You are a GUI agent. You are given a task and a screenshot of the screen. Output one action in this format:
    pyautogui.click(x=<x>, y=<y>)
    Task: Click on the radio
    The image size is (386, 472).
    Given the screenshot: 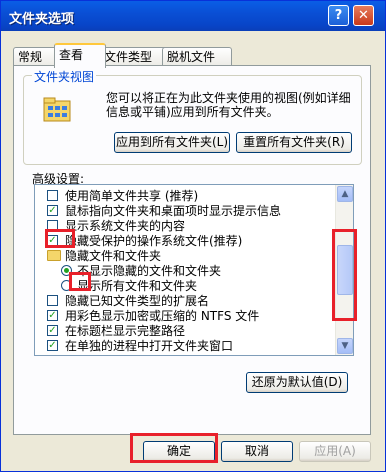 What is the action you would take?
    pyautogui.click(x=66, y=285)
    